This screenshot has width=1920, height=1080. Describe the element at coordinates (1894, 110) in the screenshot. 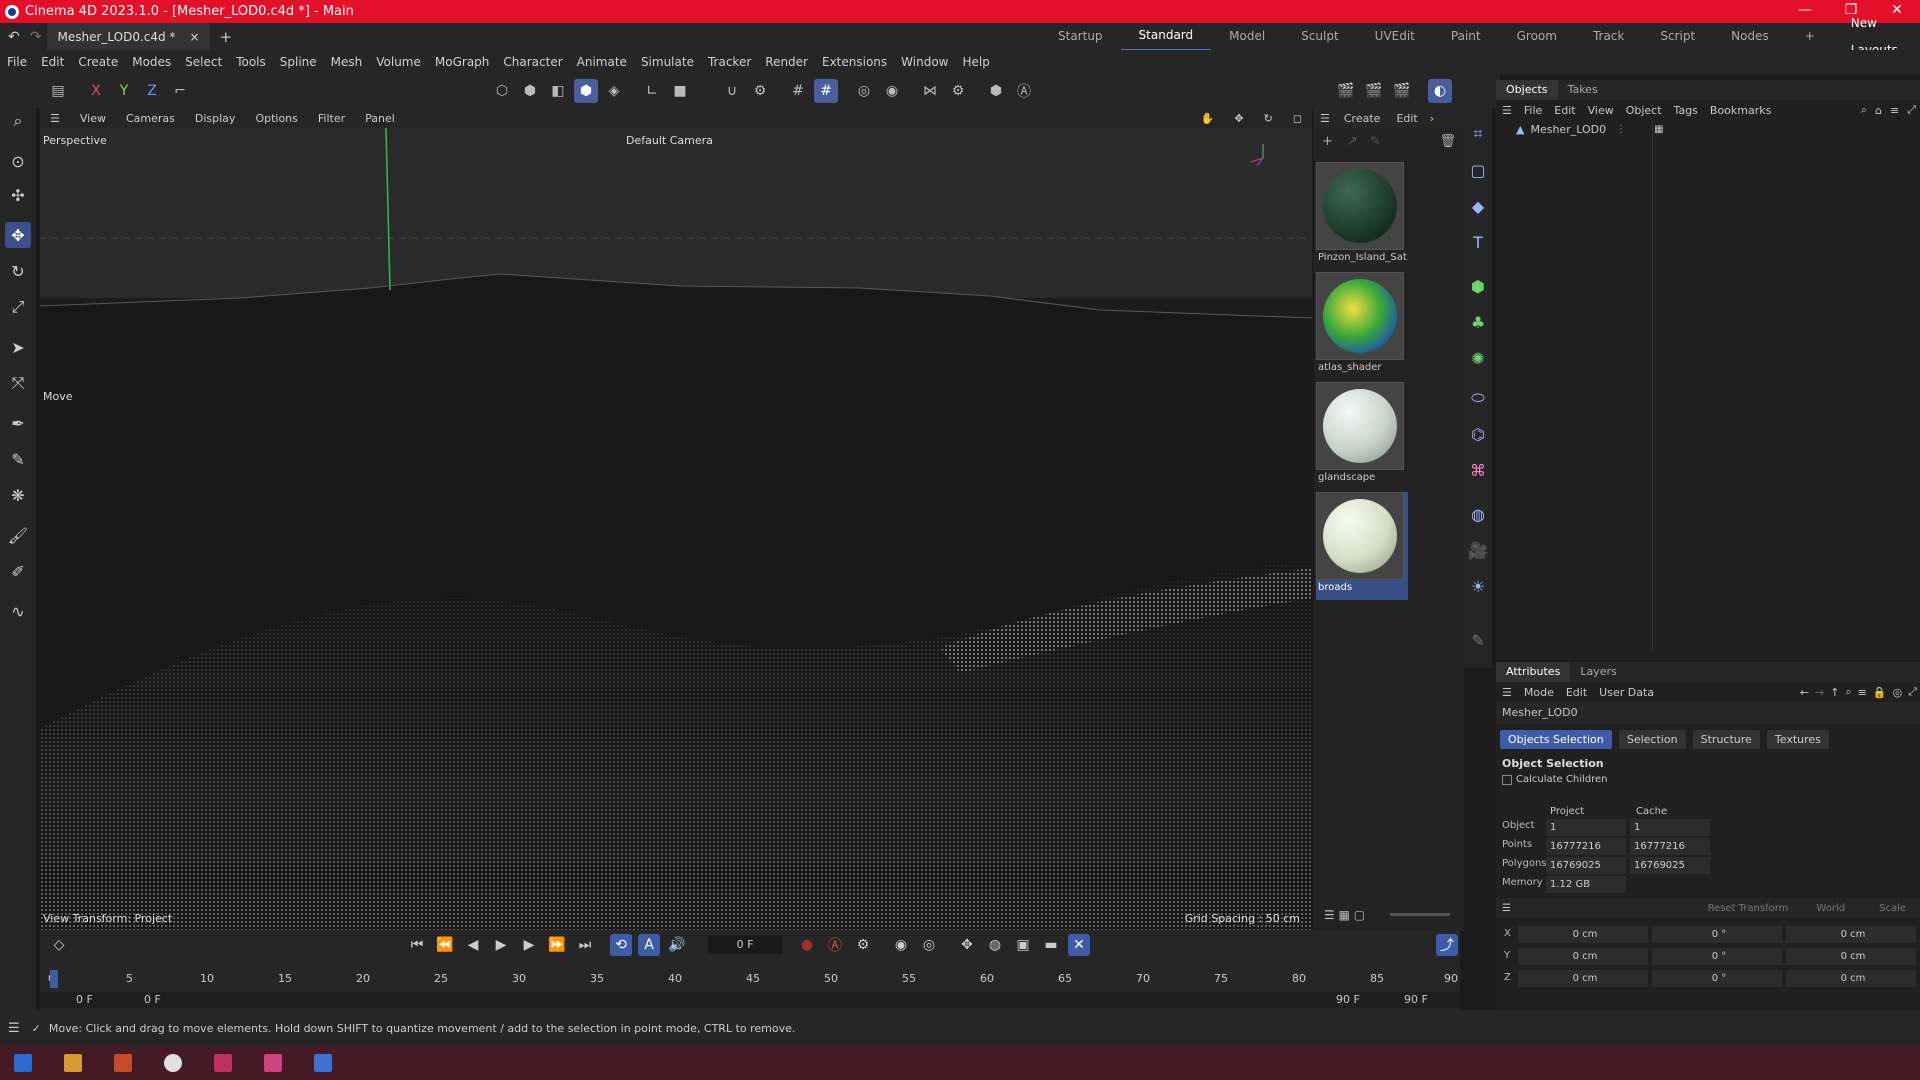

I see `objects-filter-icon: ≡` at that location.